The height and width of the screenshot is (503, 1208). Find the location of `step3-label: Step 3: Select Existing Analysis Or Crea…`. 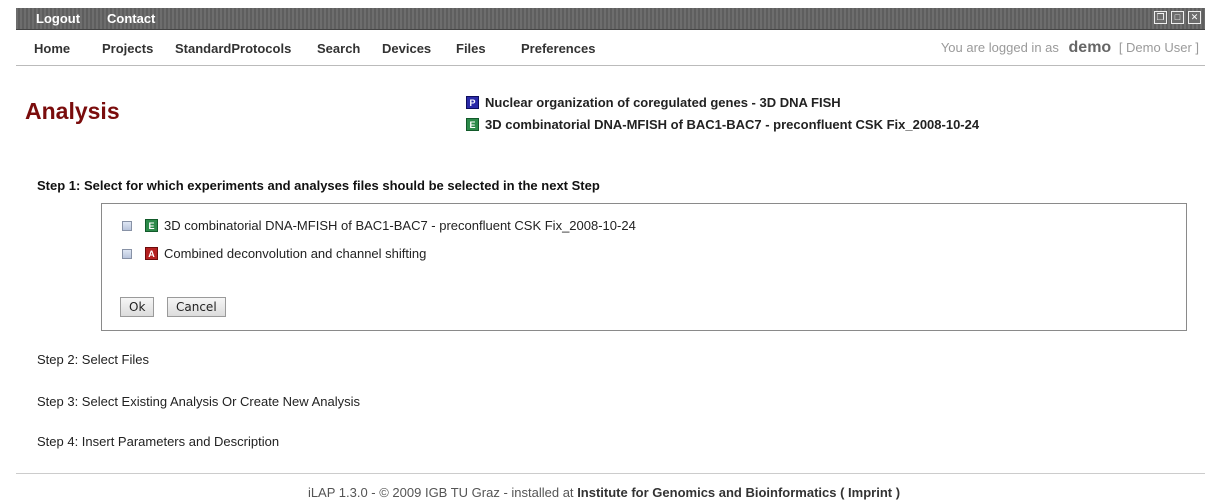

step3-label: Step 3: Select Existing Analysis Or Crea… is located at coordinates (198, 401).